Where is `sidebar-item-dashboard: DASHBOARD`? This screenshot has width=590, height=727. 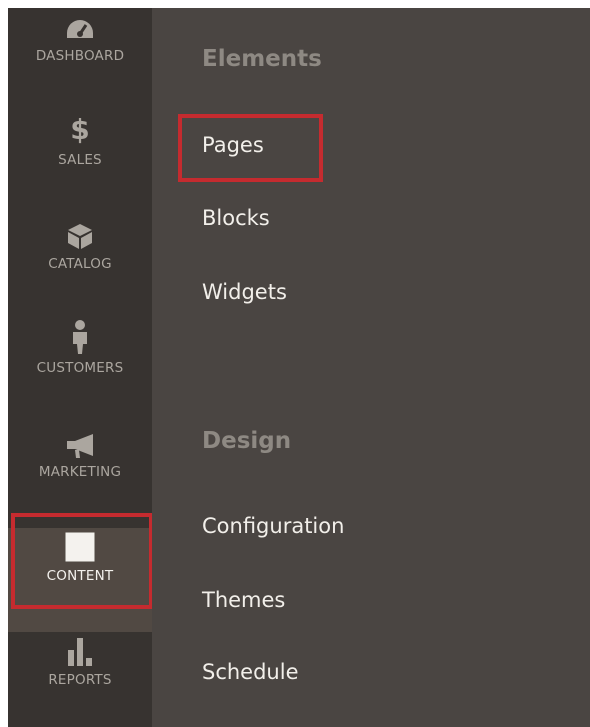
sidebar-item-dashboard: DASHBOARD is located at coordinates (80, 60).